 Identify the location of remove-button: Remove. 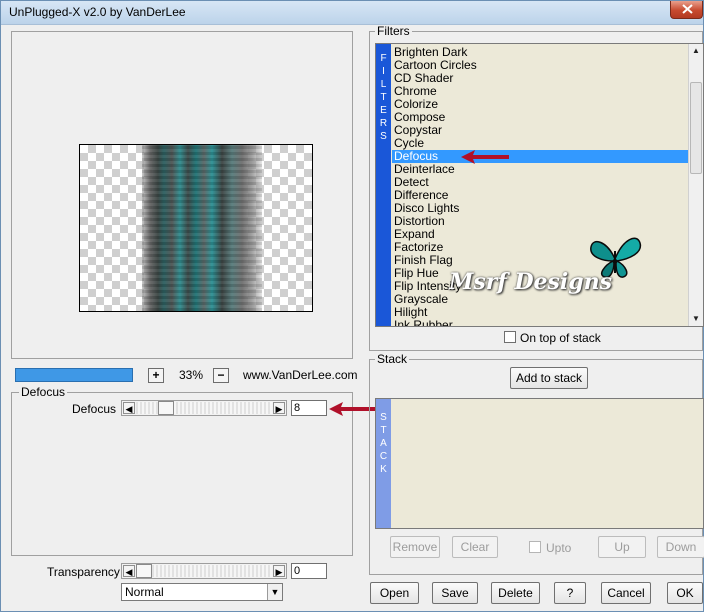
(415, 547).